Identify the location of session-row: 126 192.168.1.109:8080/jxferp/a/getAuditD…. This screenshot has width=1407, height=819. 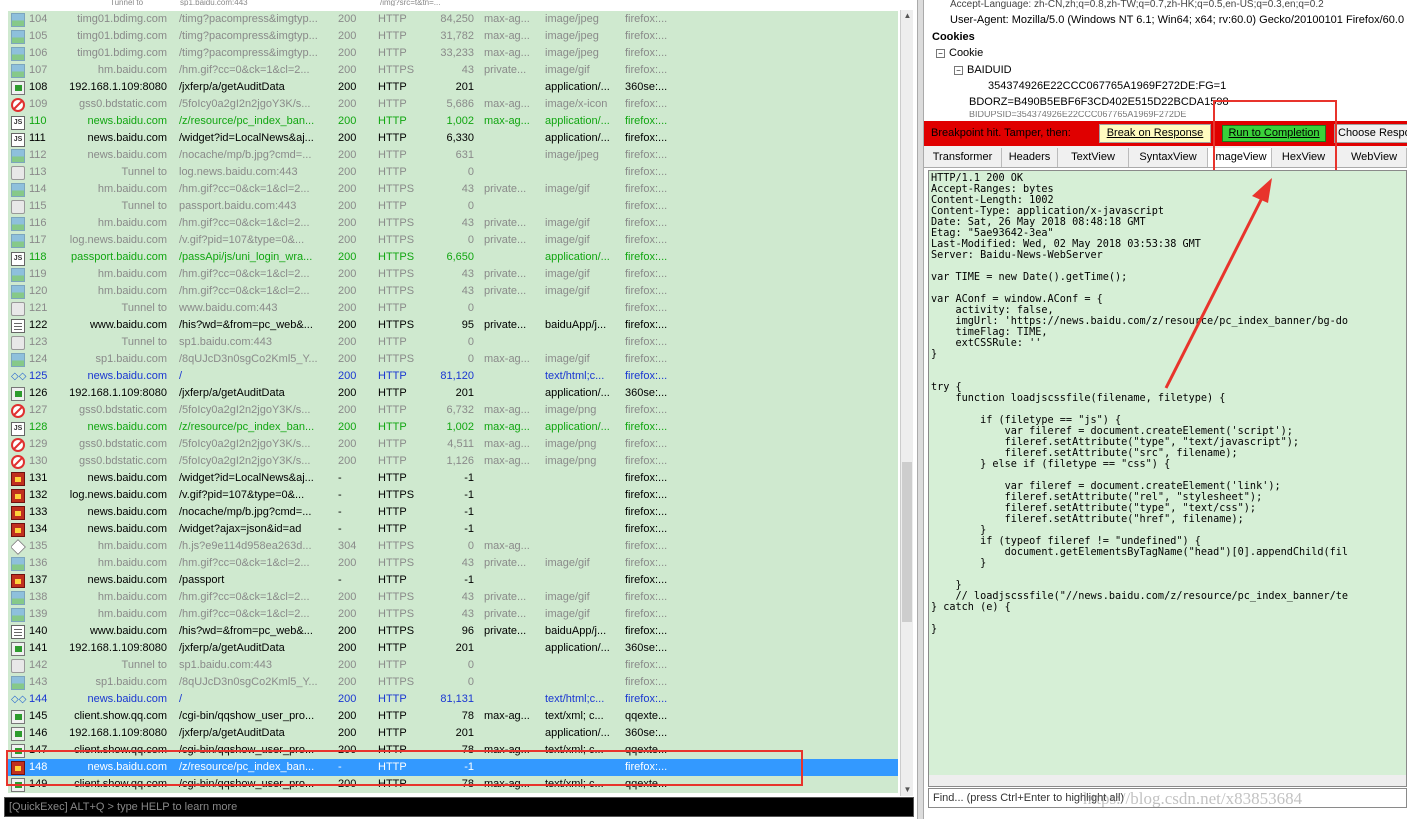
(453, 393).